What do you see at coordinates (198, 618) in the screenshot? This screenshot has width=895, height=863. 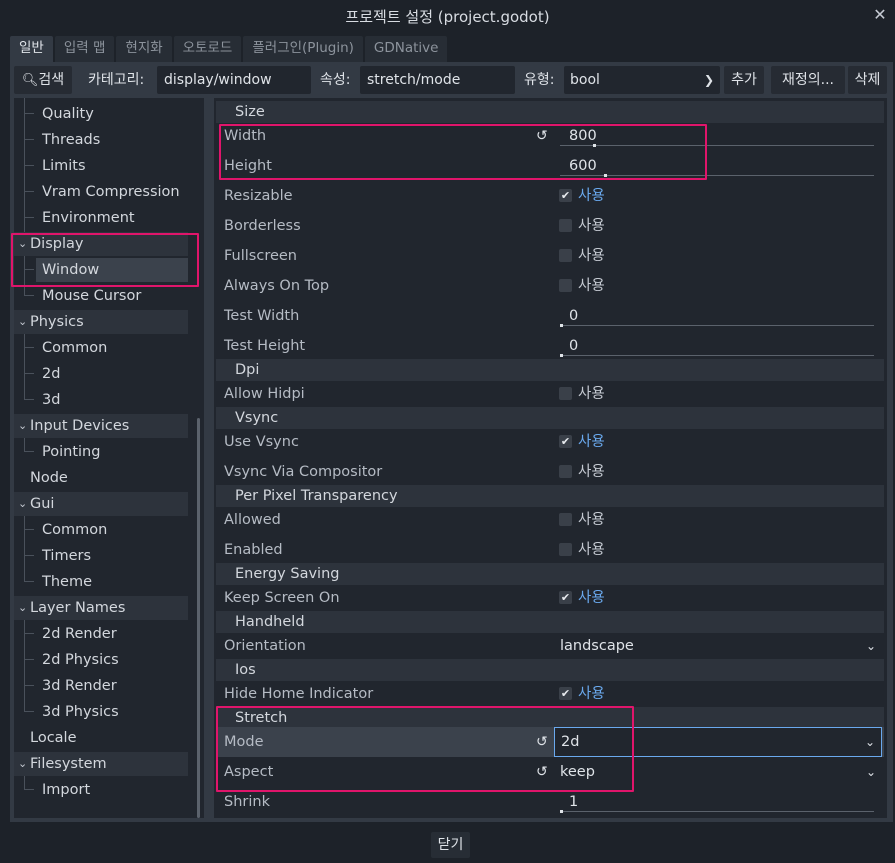 I see `tree-scrollbar` at bounding box center [198, 618].